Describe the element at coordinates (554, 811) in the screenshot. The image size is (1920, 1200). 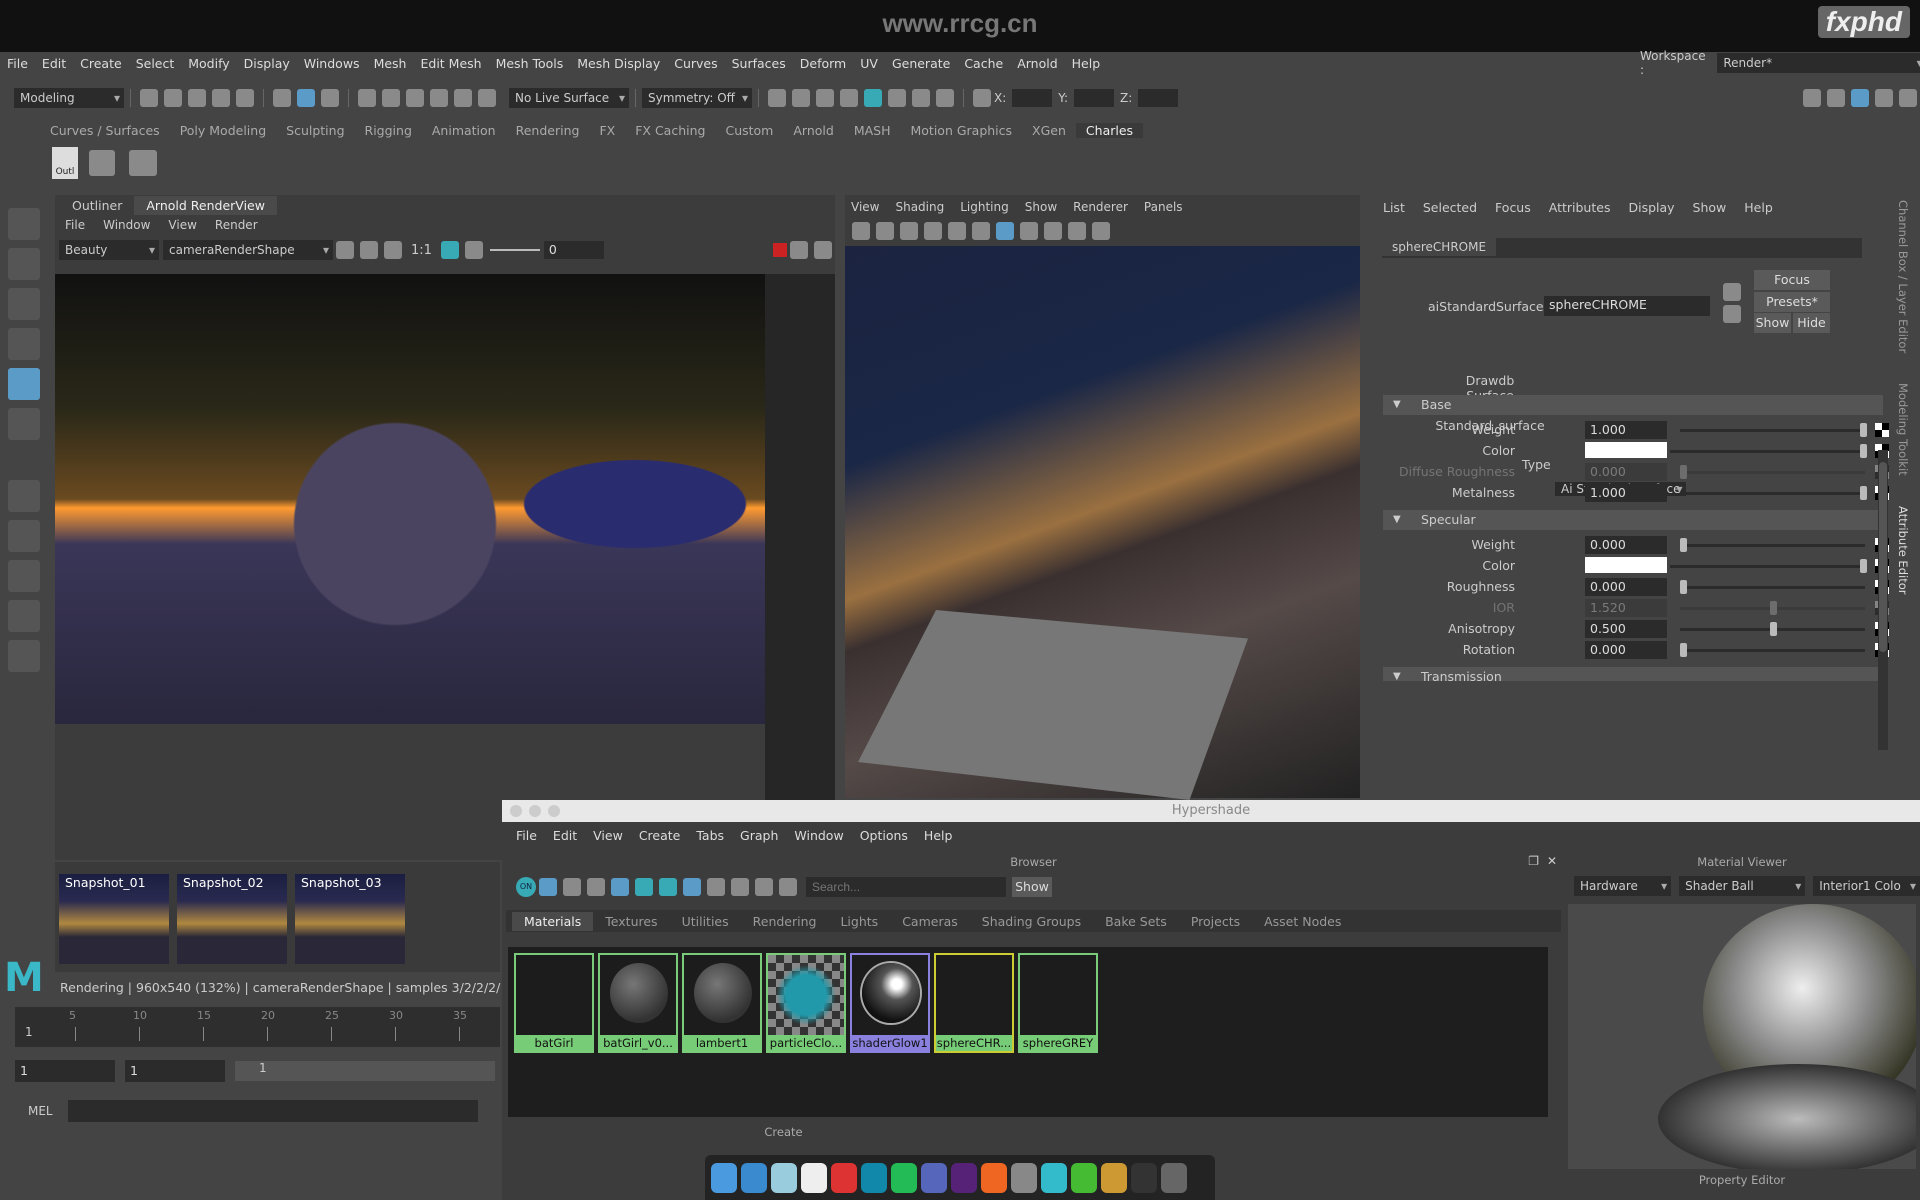
I see `zoom-window-button` at that location.